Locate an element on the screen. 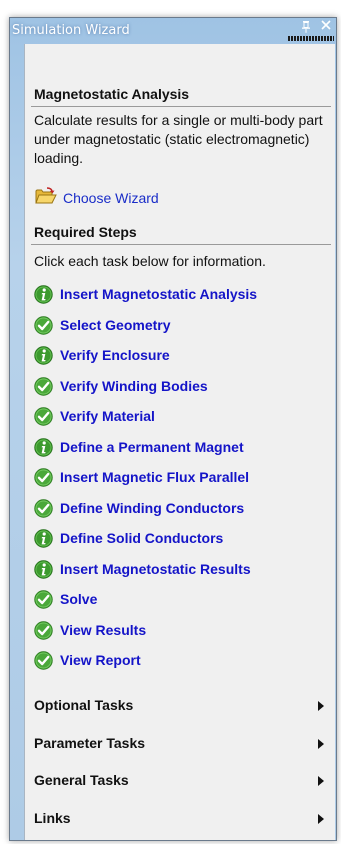 The height and width of the screenshot is (844, 341). folder-open-icon is located at coordinates (46, 198).